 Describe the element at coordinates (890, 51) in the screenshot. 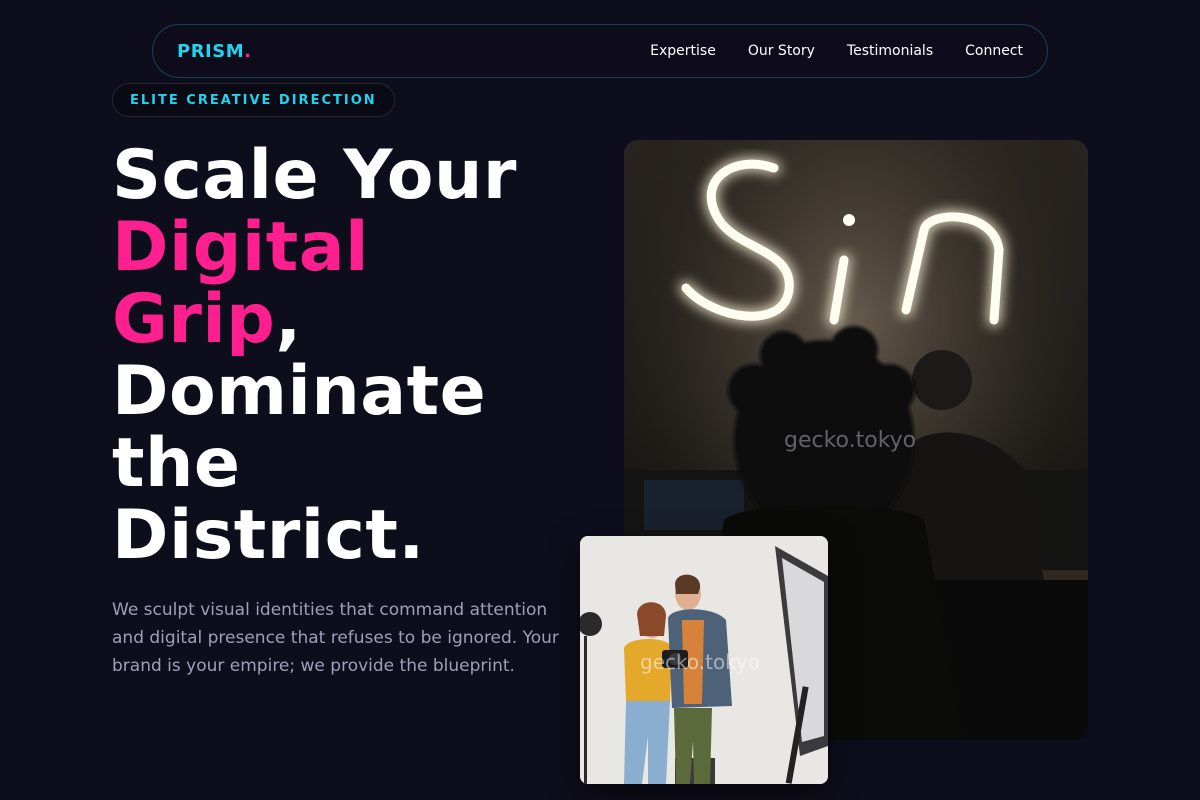

I see `nav-link-testimonials: Testimonials` at that location.